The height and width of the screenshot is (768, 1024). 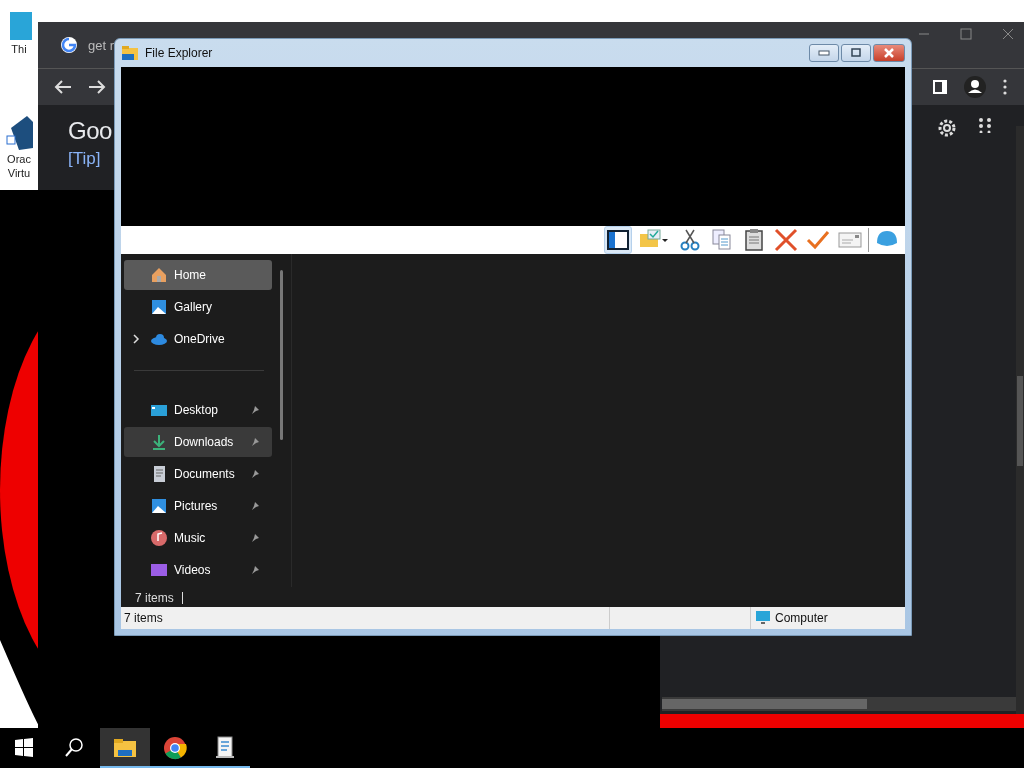 What do you see at coordinates (786, 240) in the screenshot?
I see `delete-tool-button` at bounding box center [786, 240].